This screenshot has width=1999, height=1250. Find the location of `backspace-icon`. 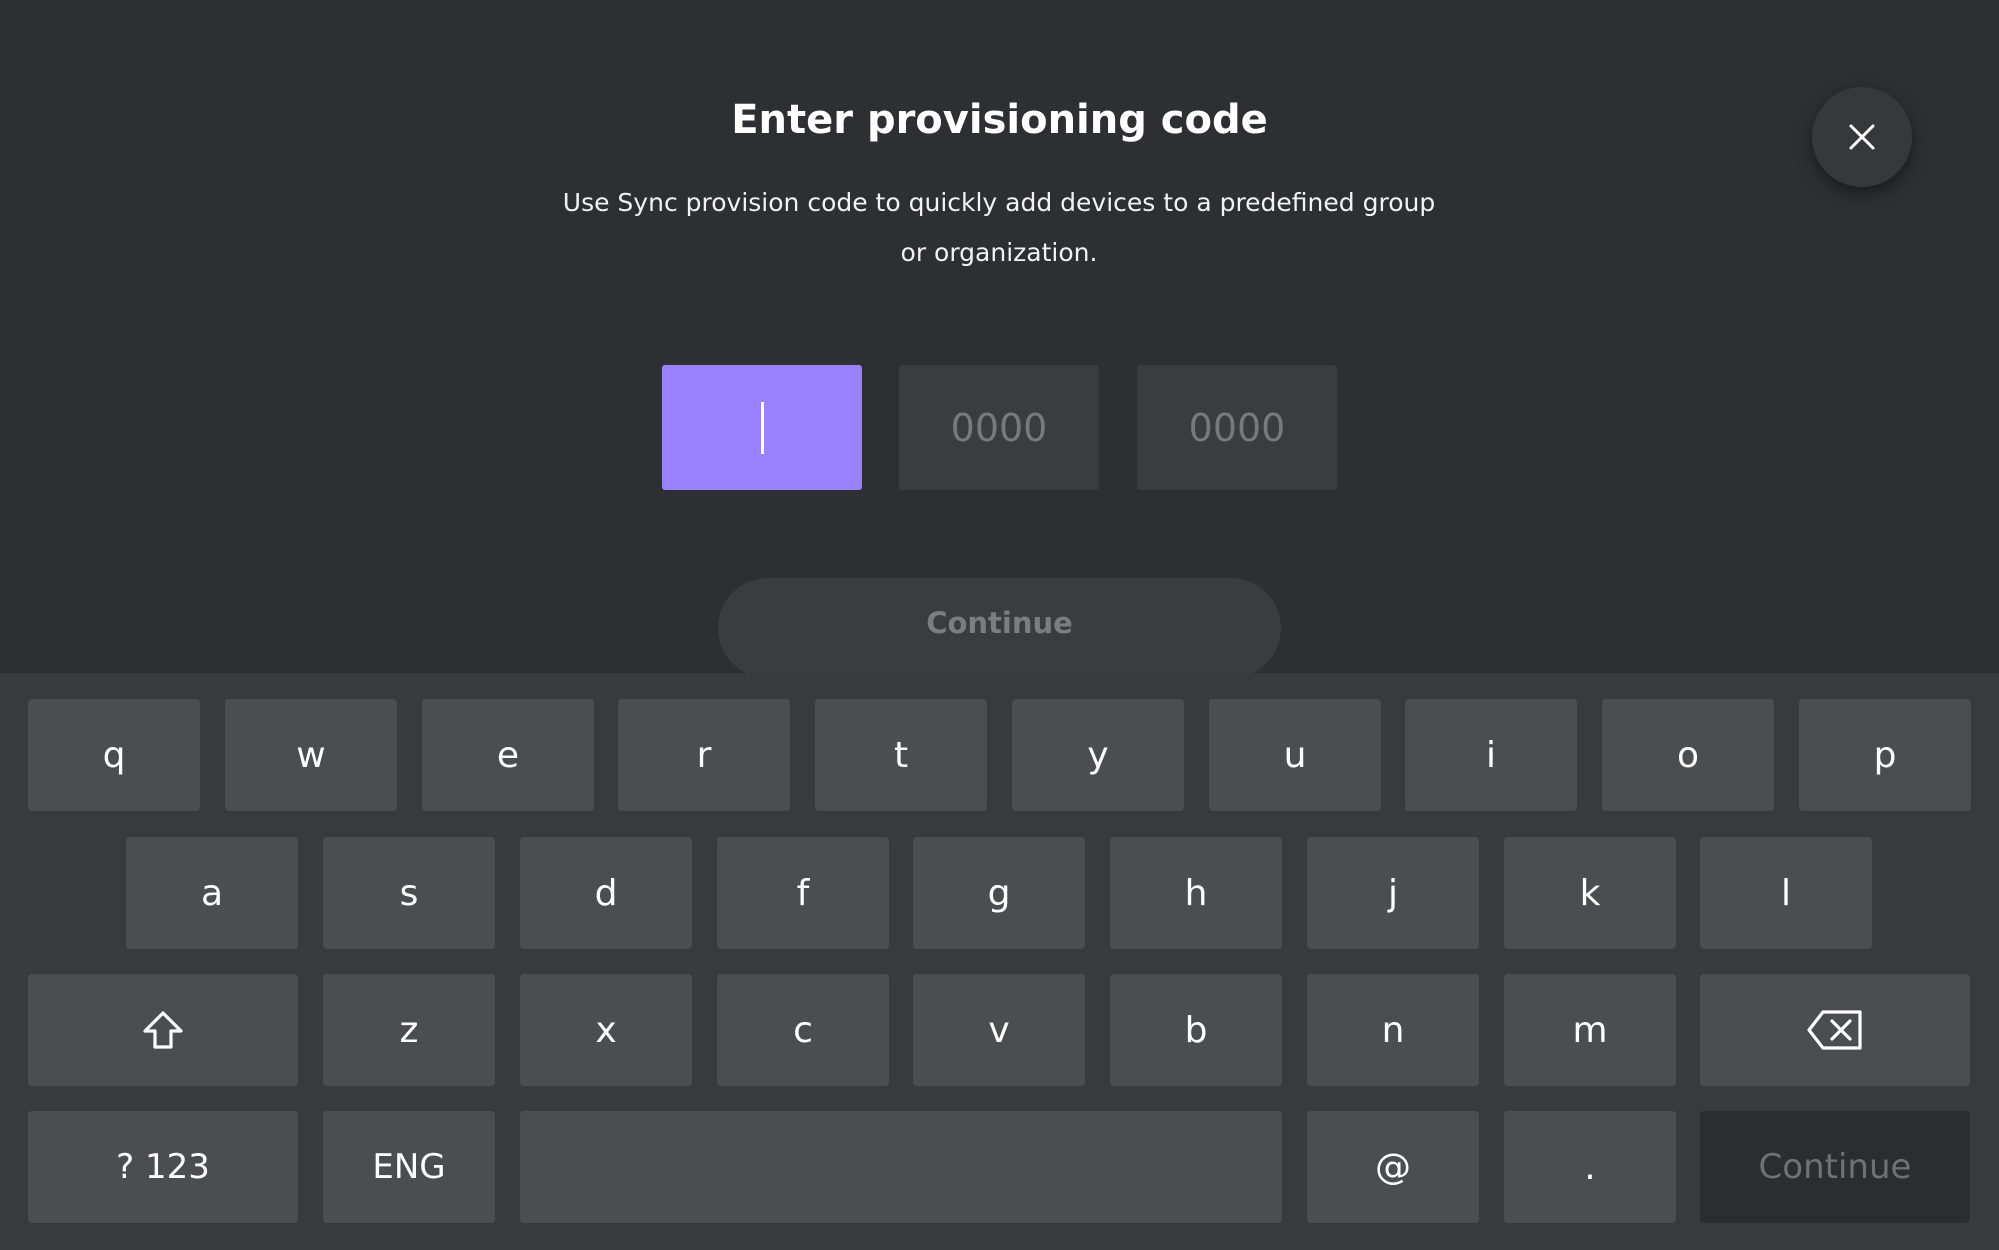

backspace-icon is located at coordinates (1834, 1030).